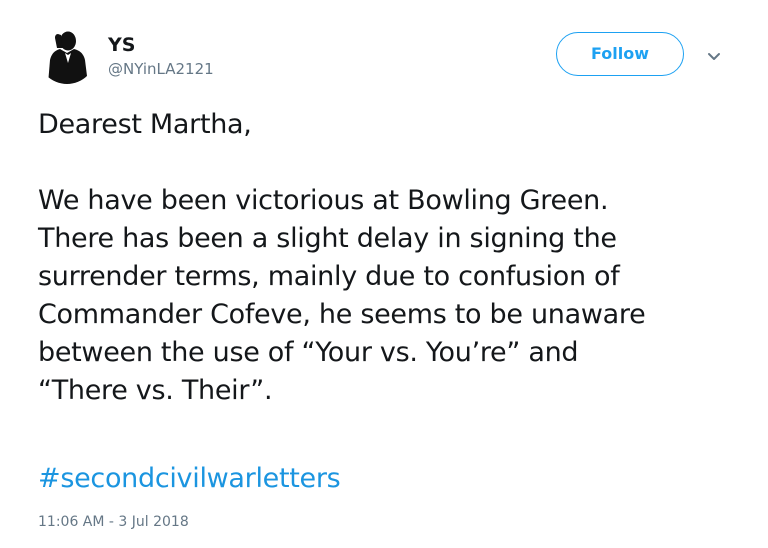  Describe the element at coordinates (113, 522) in the screenshot. I see `tweet-timestamp: 11:06 AM - 3 Jul 2018` at that location.